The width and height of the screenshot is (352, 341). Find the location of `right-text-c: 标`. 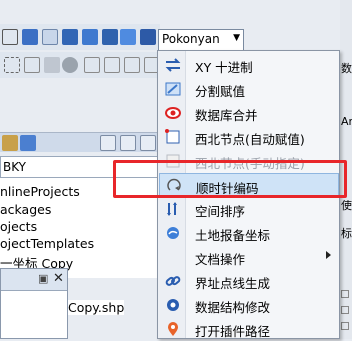

right-text-c: 标 is located at coordinates (346, 233).